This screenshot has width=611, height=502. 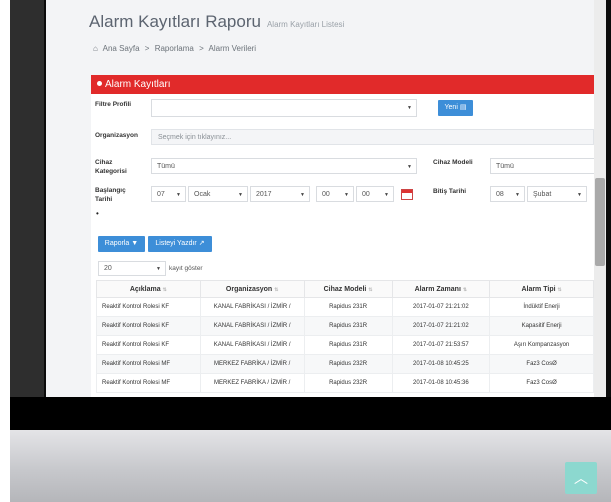 What do you see at coordinates (284, 166) in the screenshot?
I see `device-category-select: Tümü ▼` at bounding box center [284, 166].